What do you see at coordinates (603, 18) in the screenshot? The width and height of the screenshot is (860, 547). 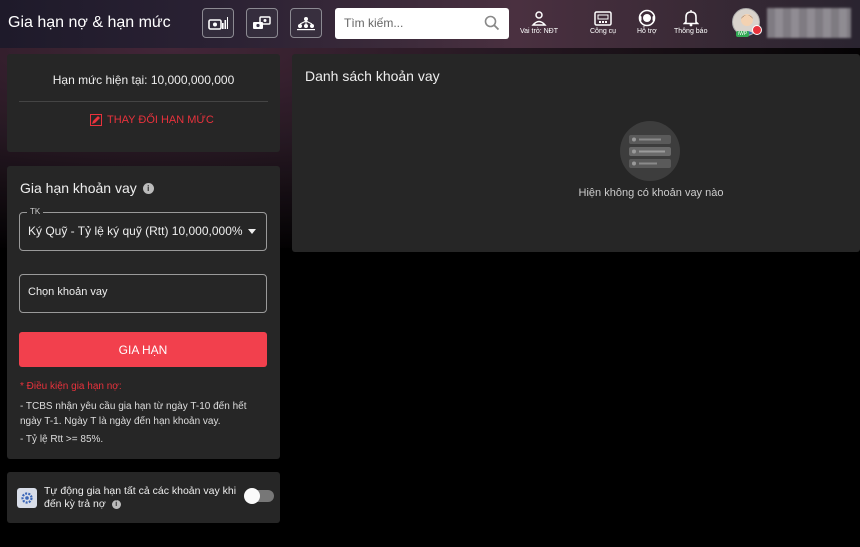 I see `calculator-icon` at bounding box center [603, 18].